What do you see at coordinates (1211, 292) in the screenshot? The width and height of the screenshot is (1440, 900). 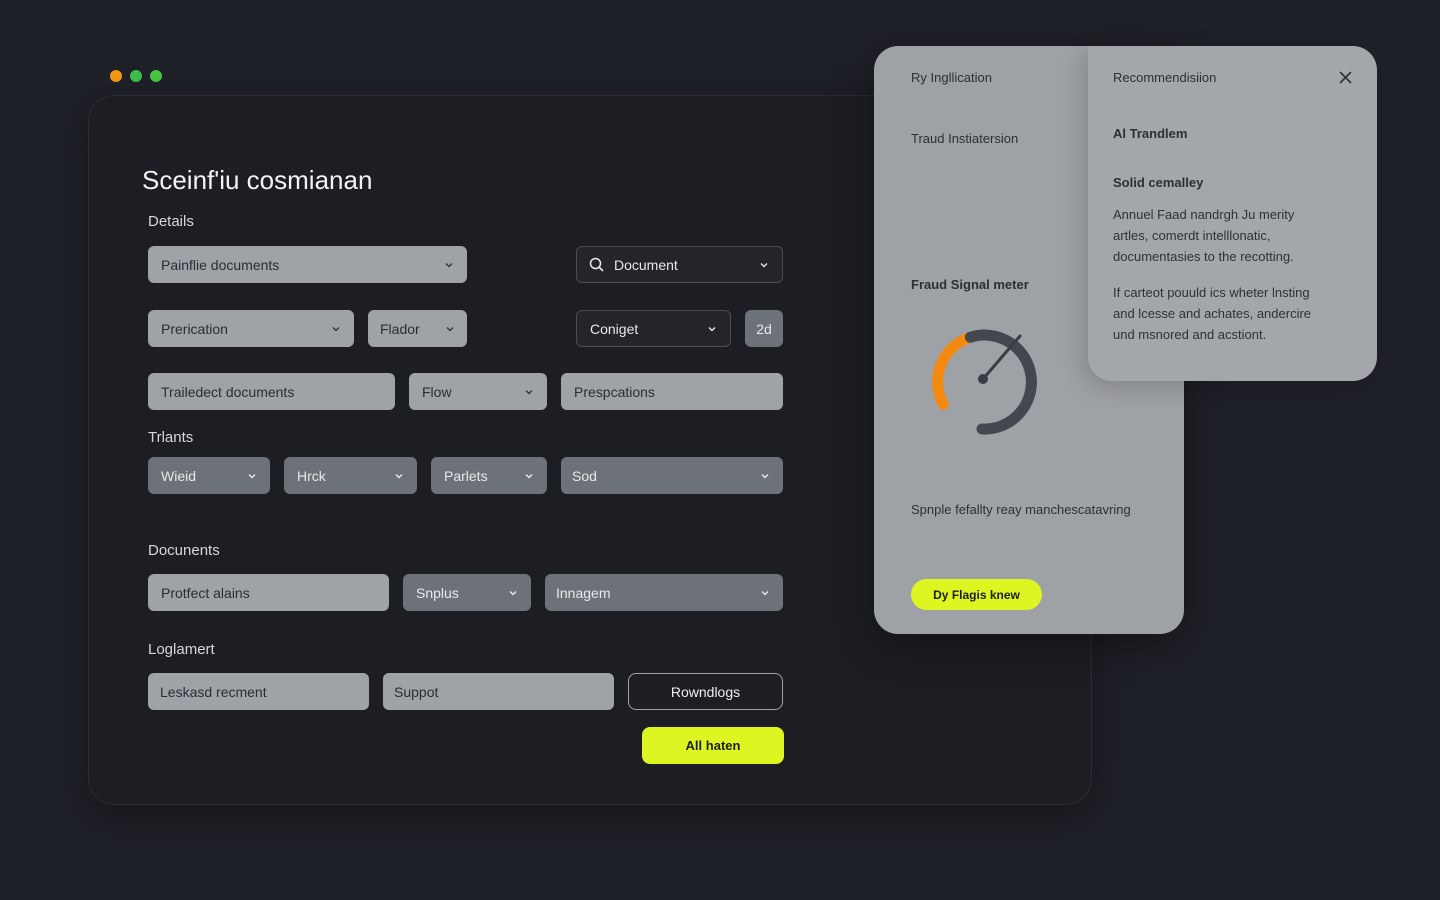 I see `paragraph-line: If carteot pouuld ics wheter lnsting` at bounding box center [1211, 292].